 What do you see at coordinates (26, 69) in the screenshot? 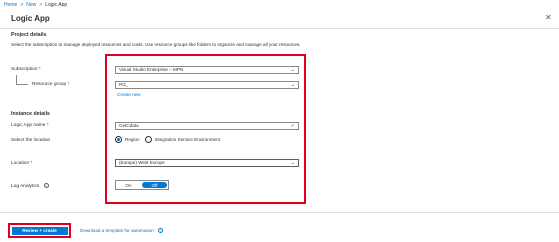
I see `subscription-label: Subscription *` at bounding box center [26, 69].